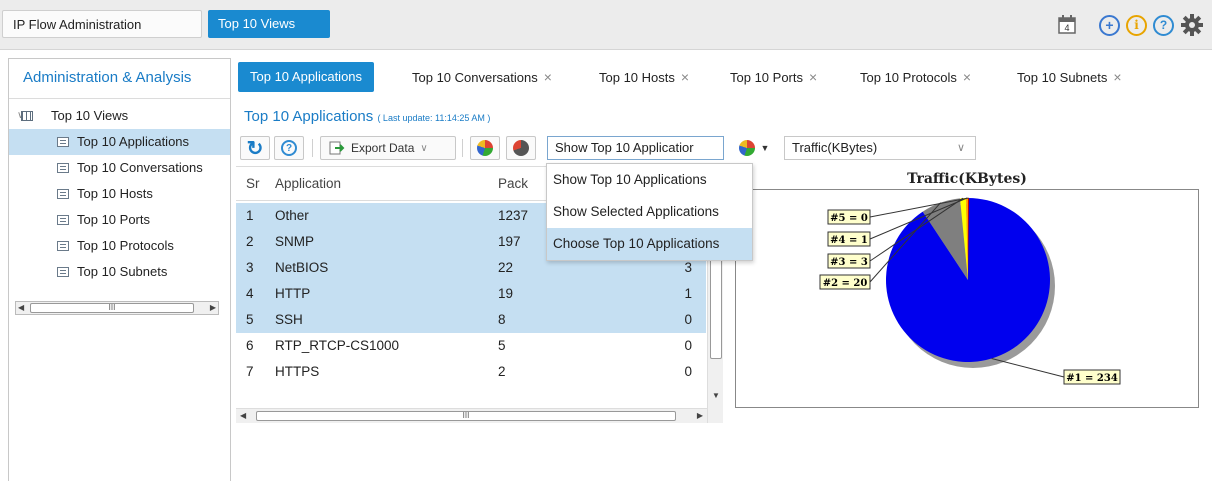 The width and height of the screenshot is (1212, 481). I want to click on cell-application: HTTP, so click(293, 293).